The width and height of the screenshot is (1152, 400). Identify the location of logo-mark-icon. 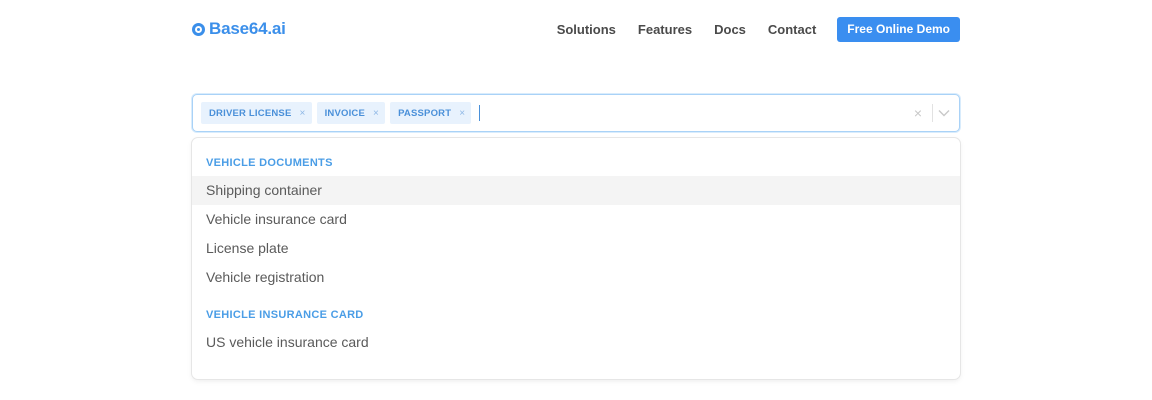
(198, 29).